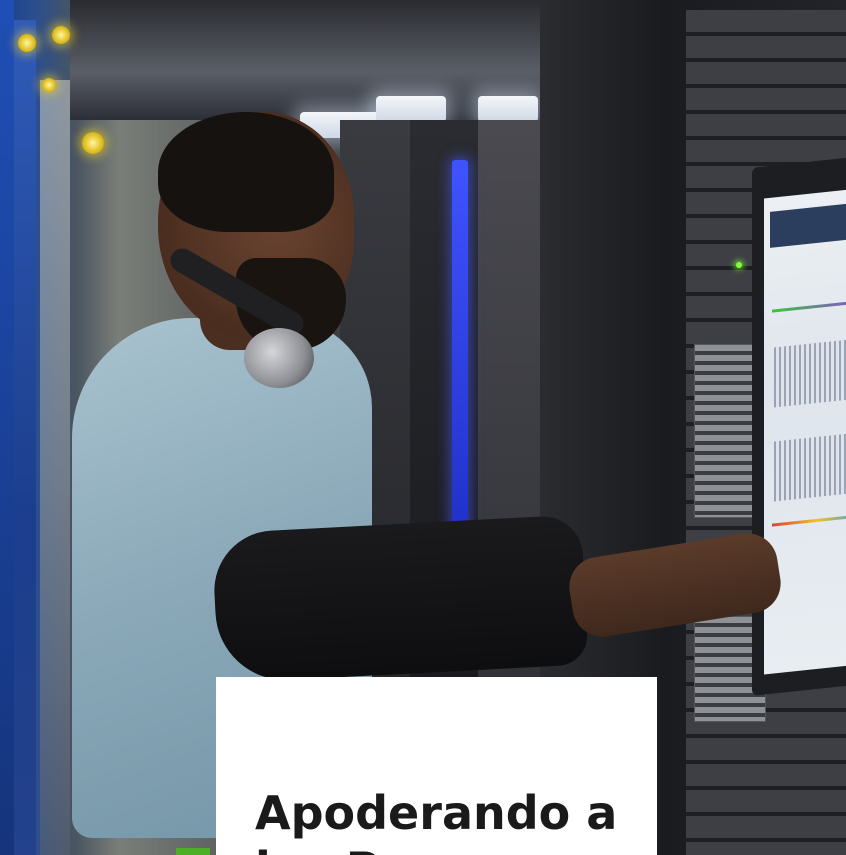 This screenshot has height=855, width=846. What do you see at coordinates (193, 851) in the screenshot?
I see `badge-accent` at bounding box center [193, 851].